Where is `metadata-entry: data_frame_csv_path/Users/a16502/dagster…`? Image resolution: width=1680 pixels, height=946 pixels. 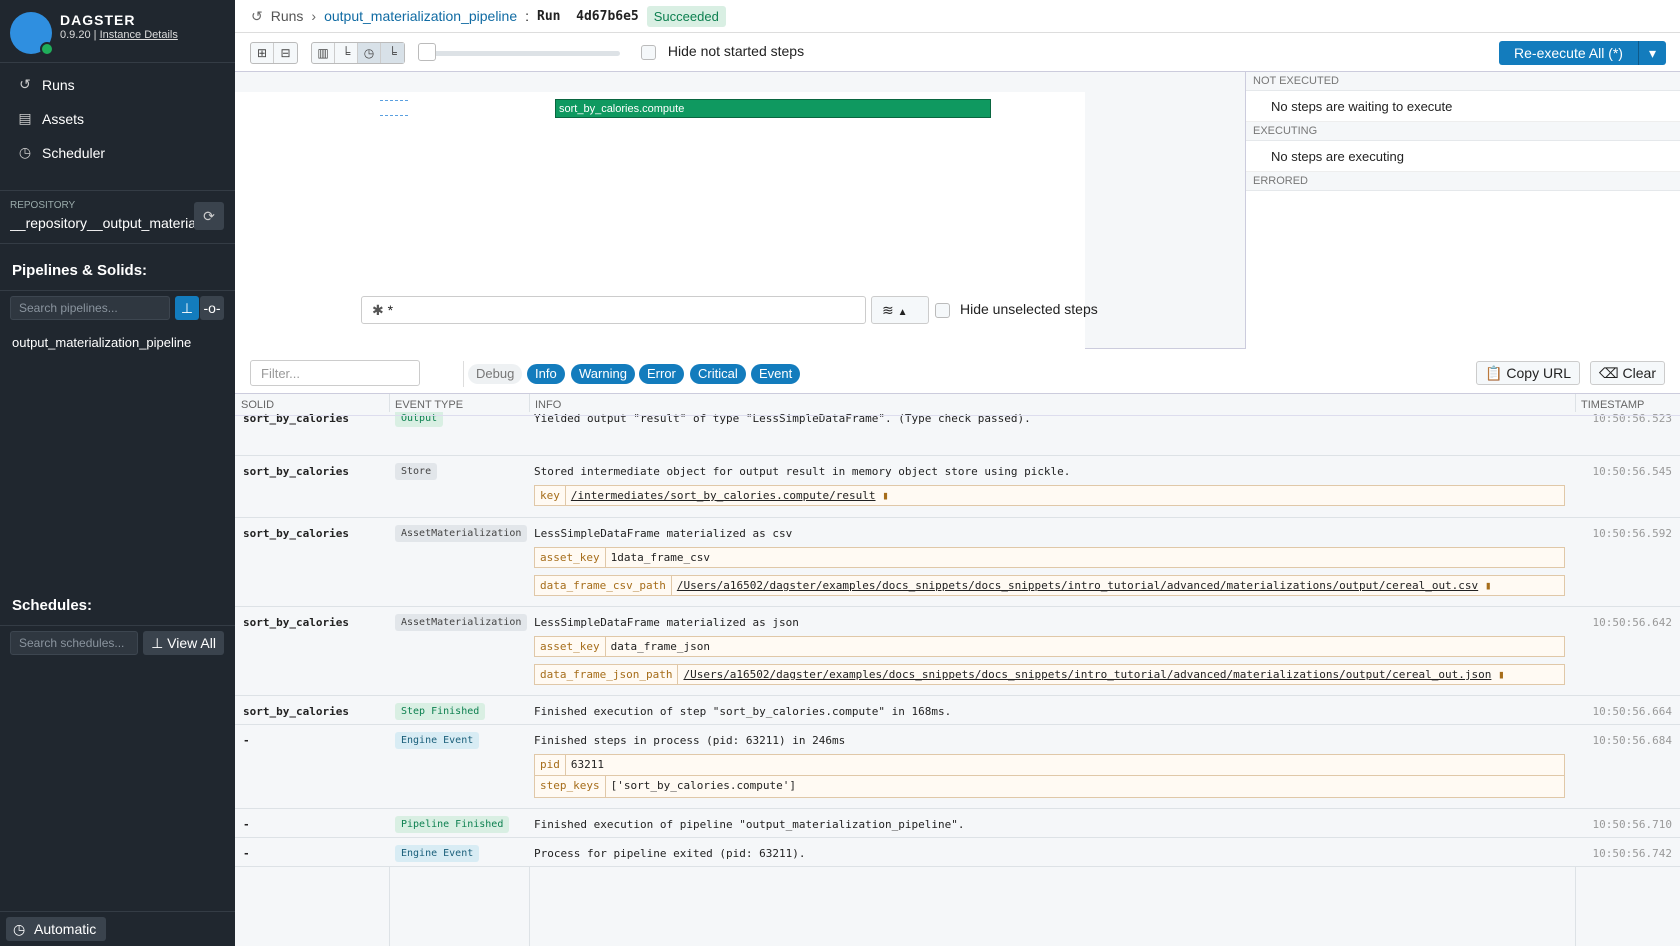
metadata-entry: data_frame_csv_path/Users/a16502/dagster… is located at coordinates (1049, 585).